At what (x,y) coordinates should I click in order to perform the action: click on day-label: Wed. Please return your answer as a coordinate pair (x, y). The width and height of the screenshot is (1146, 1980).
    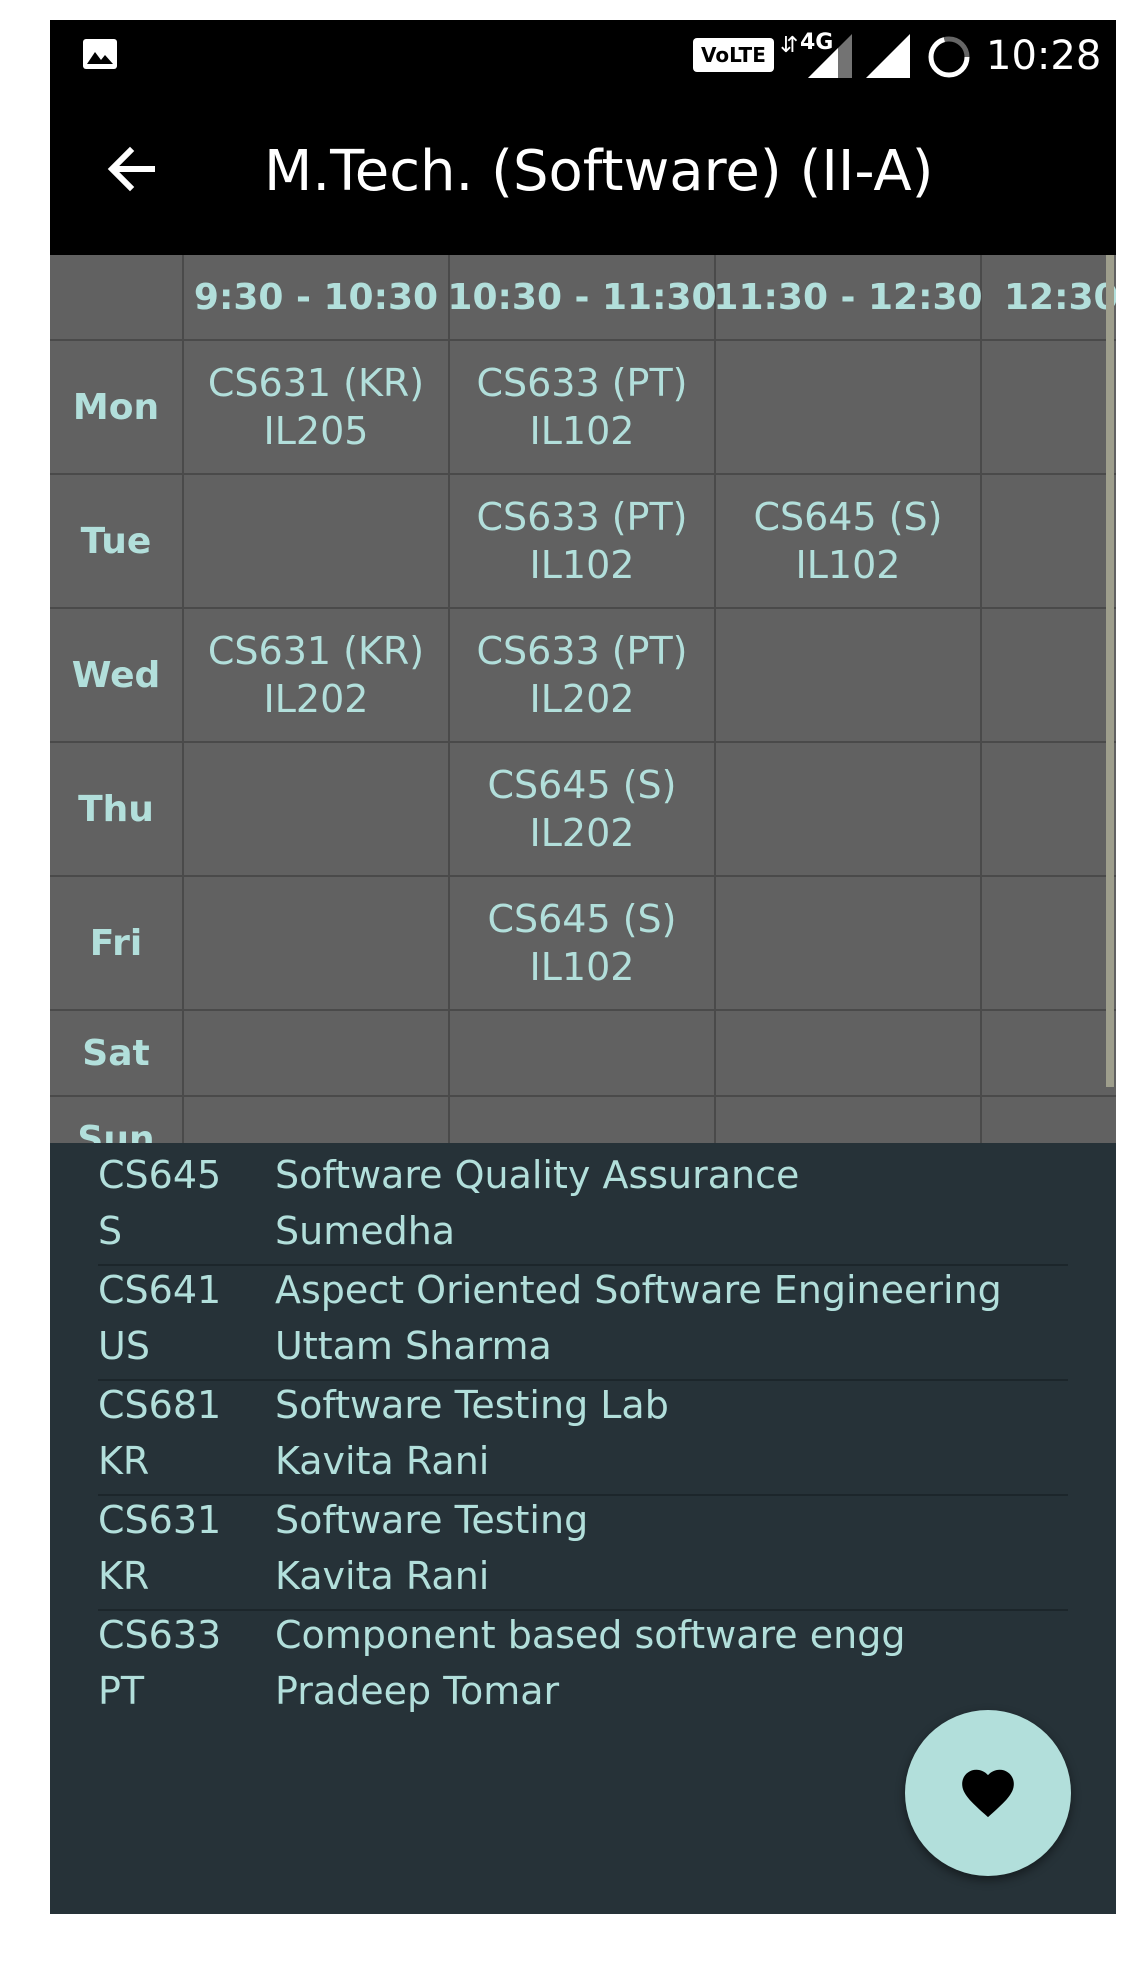
    Looking at the image, I should click on (117, 676).